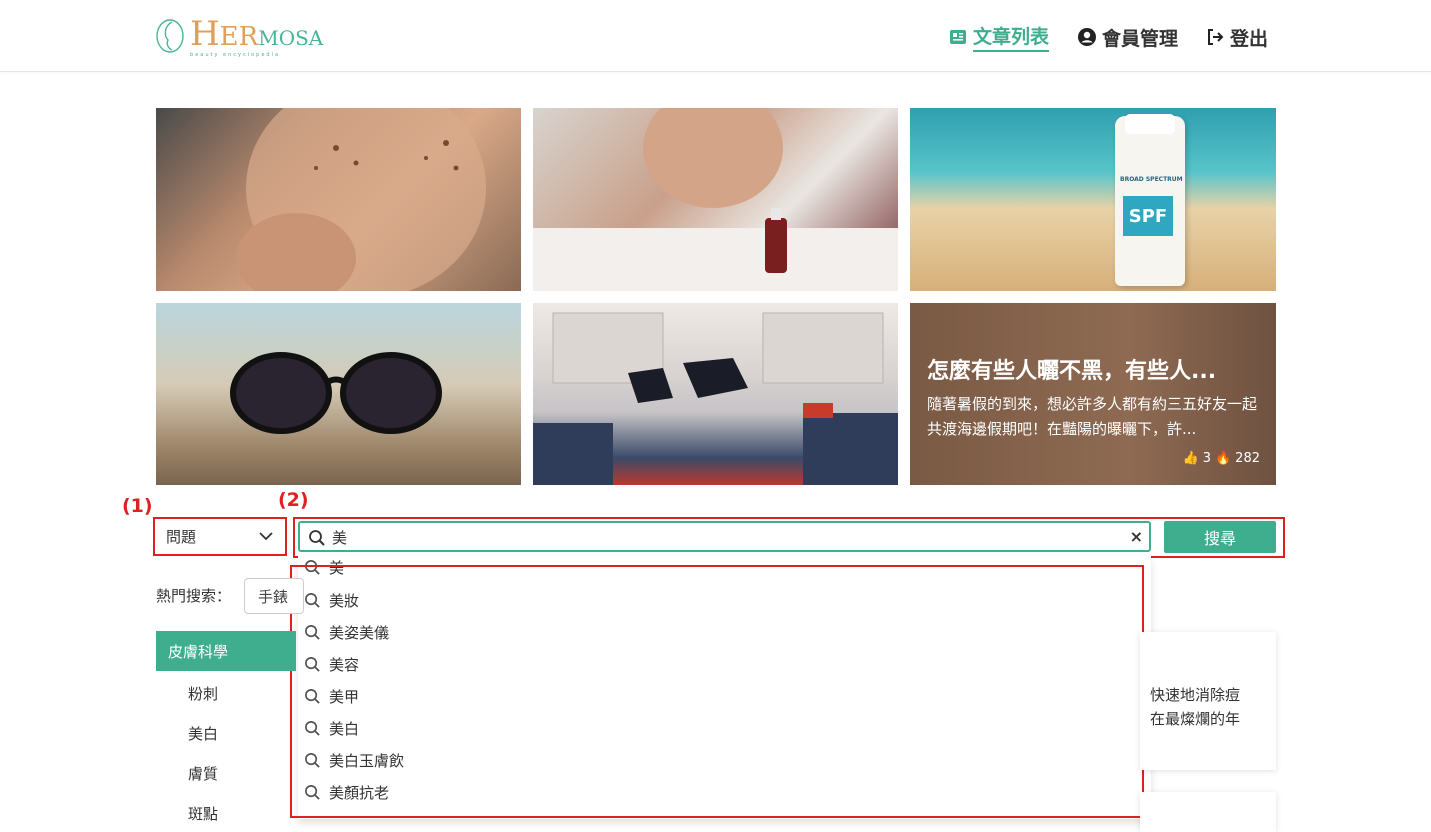 Image resolution: width=1431 pixels, height=832 pixels. I want to click on sunglasses-illustration, so click(336, 393).